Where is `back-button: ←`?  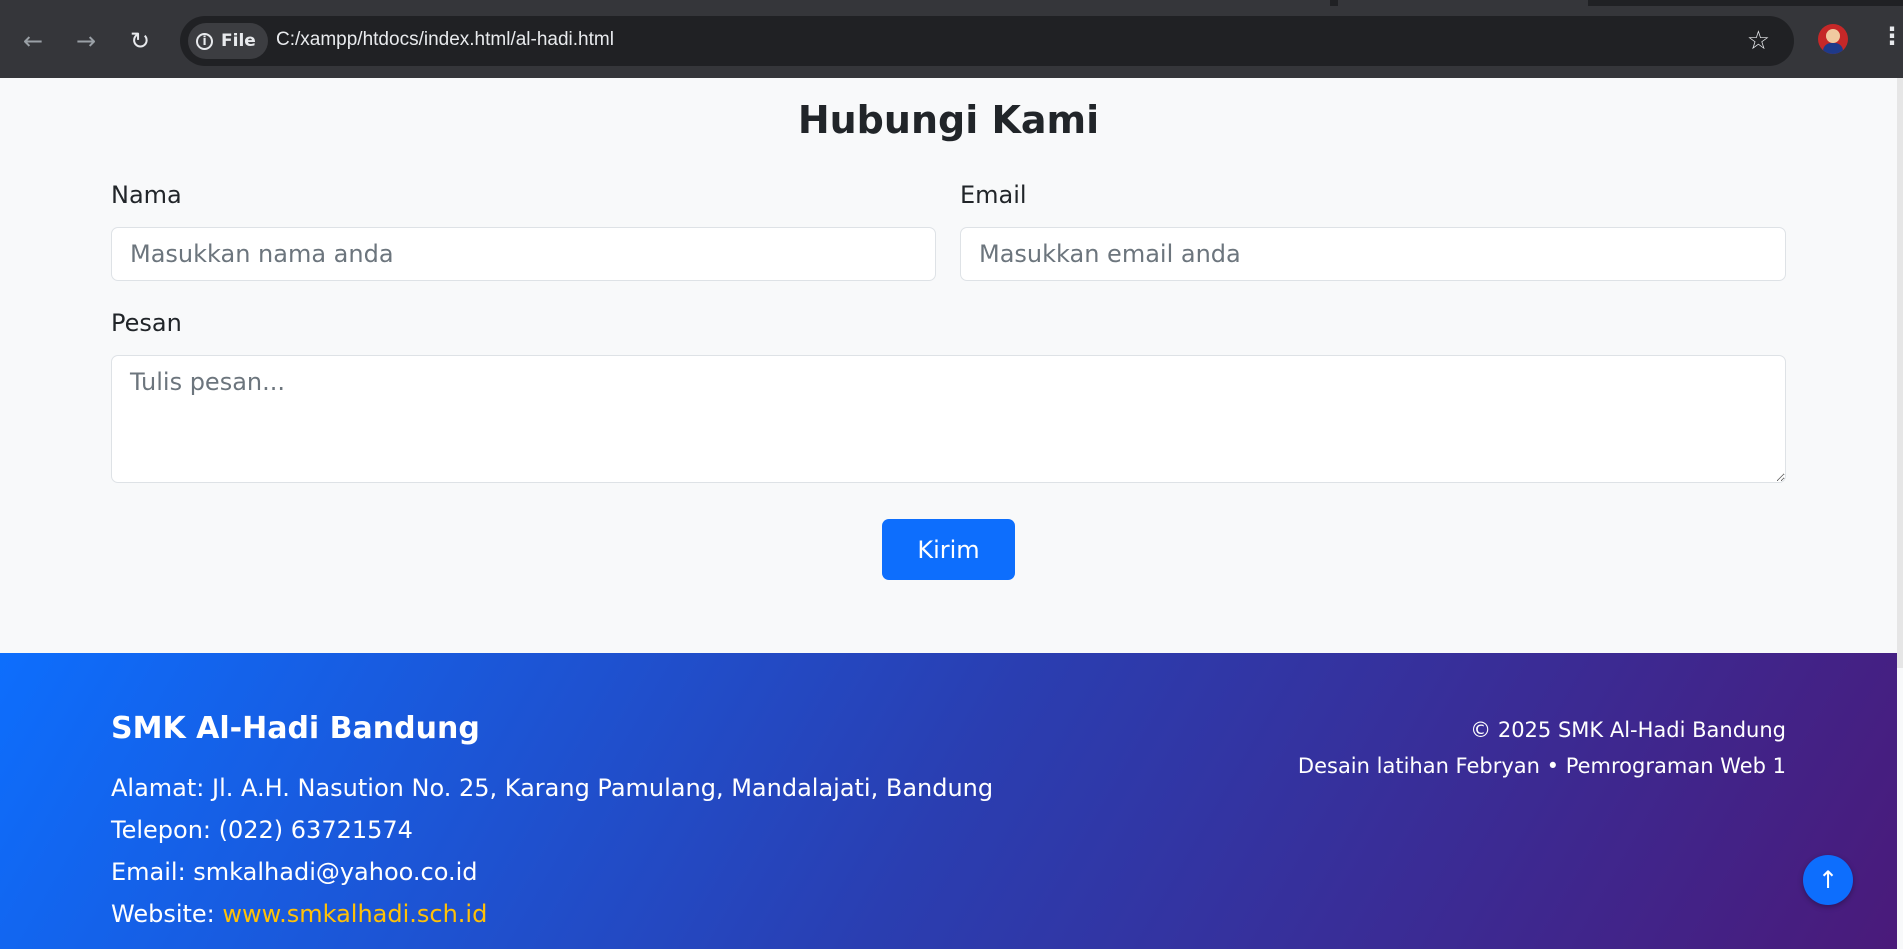
back-button: ← is located at coordinates (33, 41).